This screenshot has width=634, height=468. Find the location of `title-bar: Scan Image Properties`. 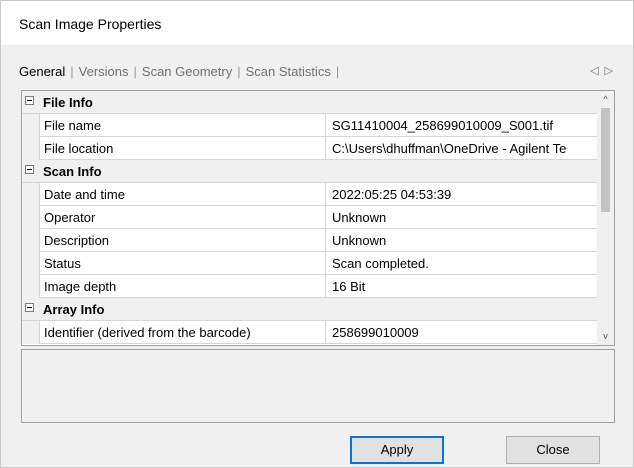

title-bar: Scan Image Properties is located at coordinates (317, 23).